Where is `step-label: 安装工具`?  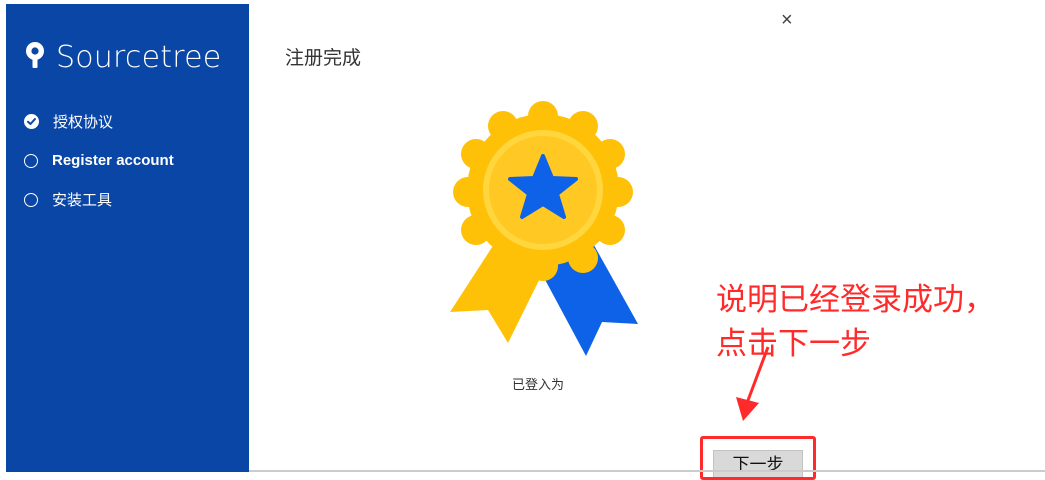 step-label: 安装工具 is located at coordinates (82, 200).